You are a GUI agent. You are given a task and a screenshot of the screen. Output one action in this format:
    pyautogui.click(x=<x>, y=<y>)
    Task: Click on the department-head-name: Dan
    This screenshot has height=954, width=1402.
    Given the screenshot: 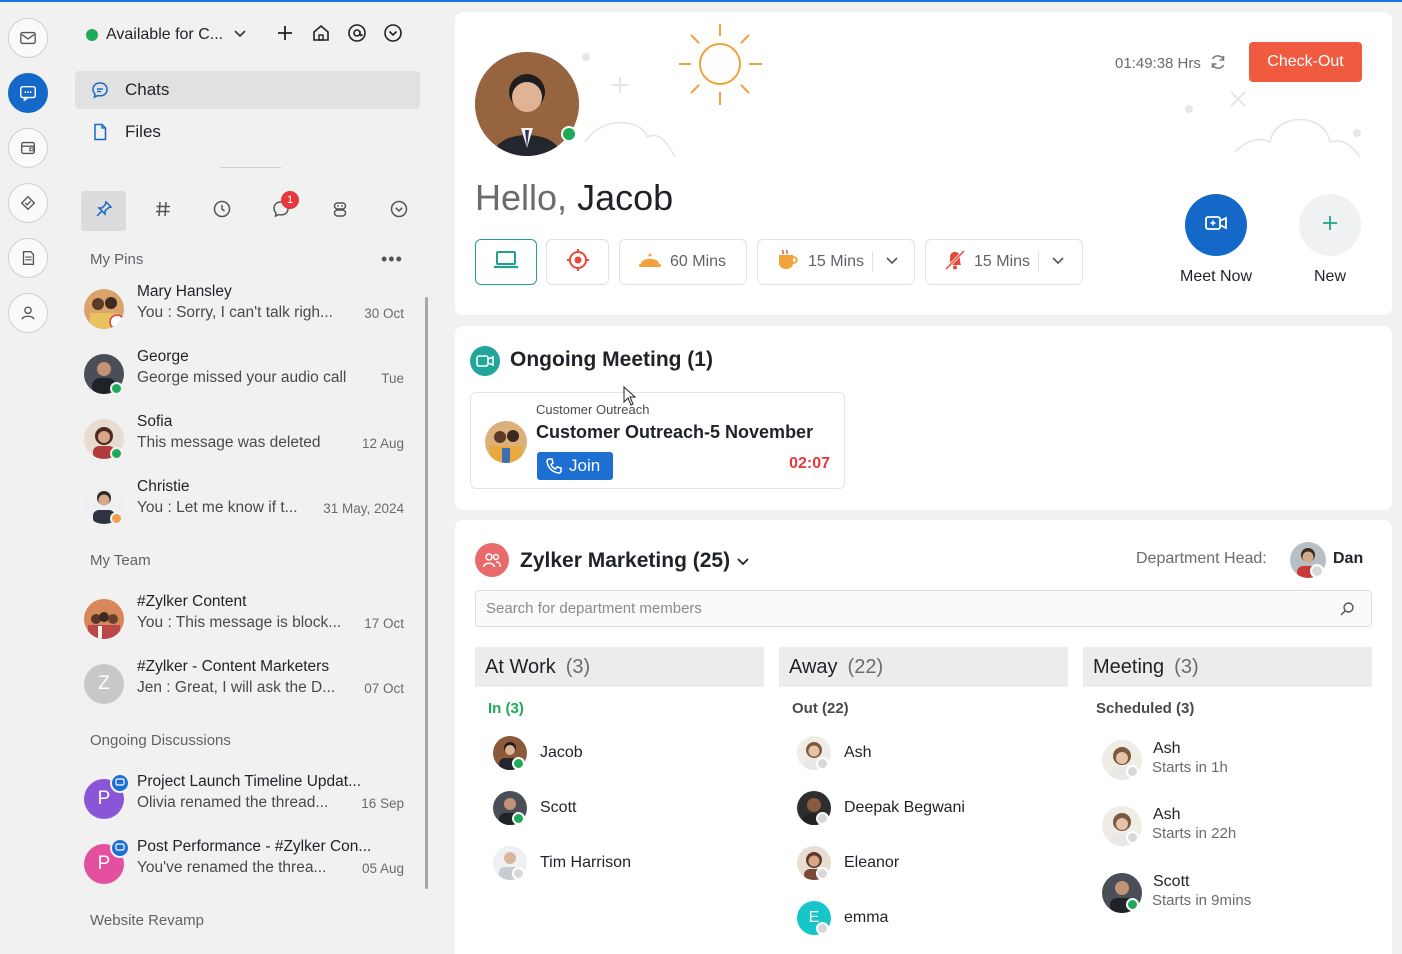 What is the action you would take?
    pyautogui.click(x=1348, y=558)
    